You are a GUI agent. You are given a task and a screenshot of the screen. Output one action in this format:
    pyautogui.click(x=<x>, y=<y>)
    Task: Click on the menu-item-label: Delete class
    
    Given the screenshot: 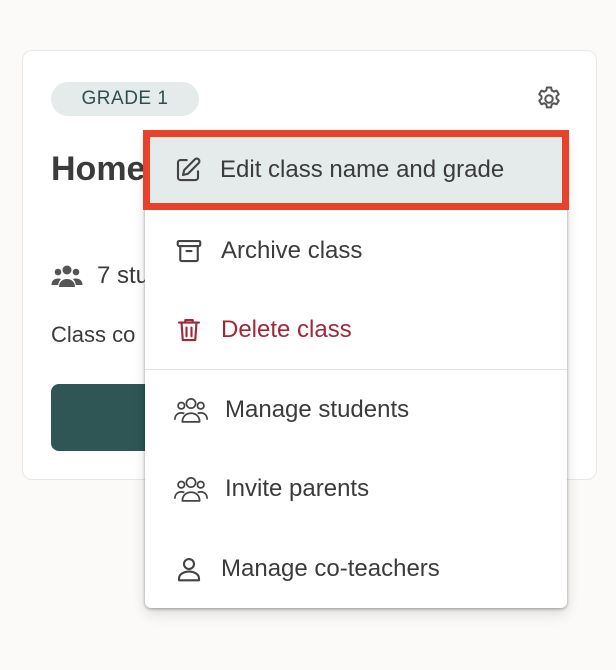 What is the action you would take?
    pyautogui.click(x=286, y=329)
    